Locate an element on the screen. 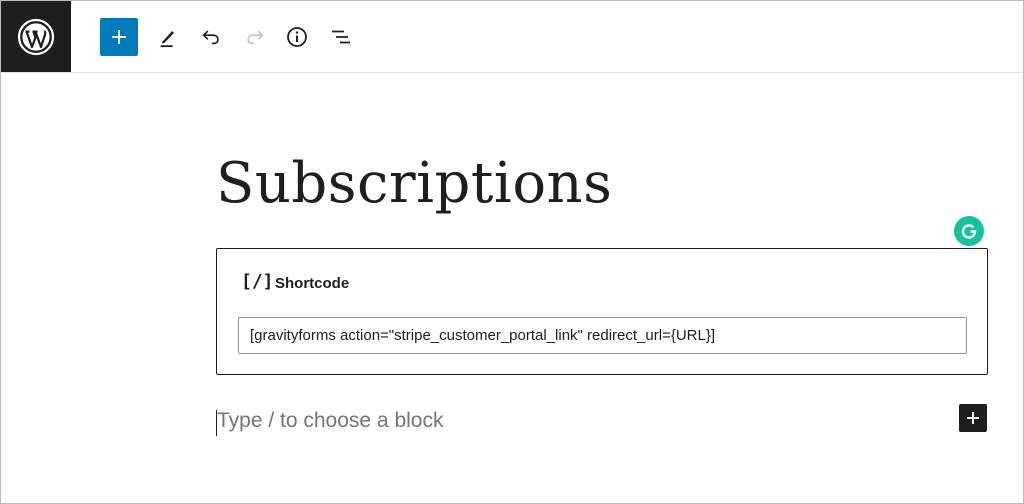 The height and width of the screenshot is (504, 1024). add-block-button is located at coordinates (119, 37).